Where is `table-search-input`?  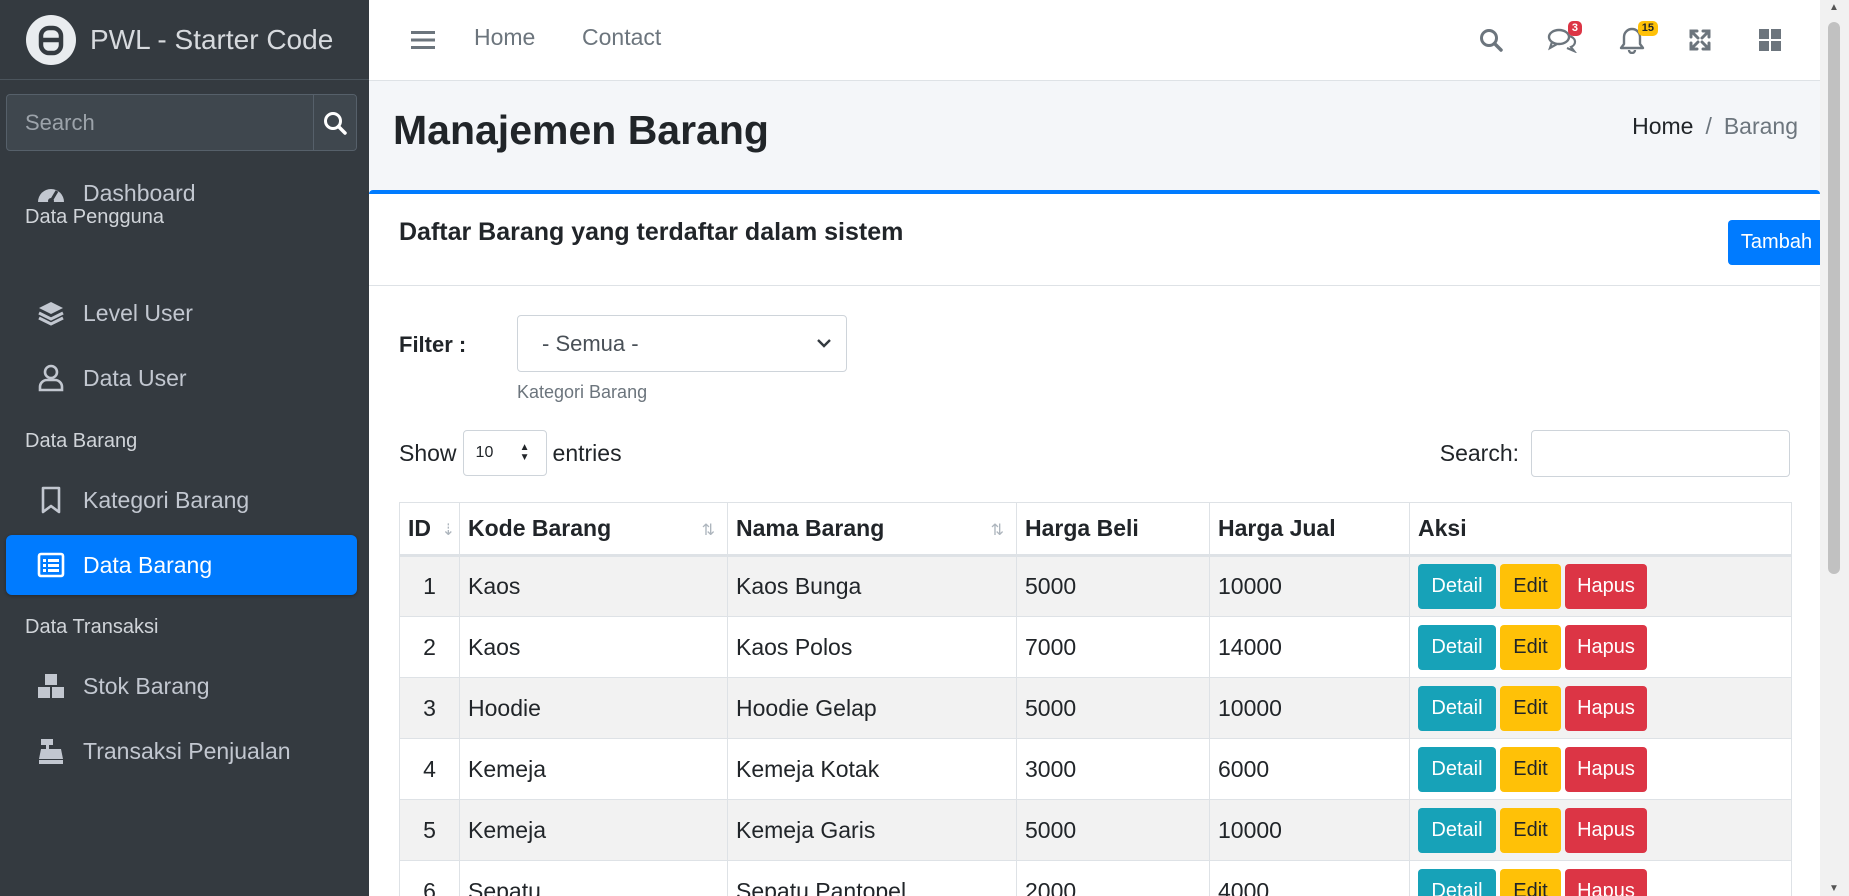
table-search-input is located at coordinates (1660, 453).